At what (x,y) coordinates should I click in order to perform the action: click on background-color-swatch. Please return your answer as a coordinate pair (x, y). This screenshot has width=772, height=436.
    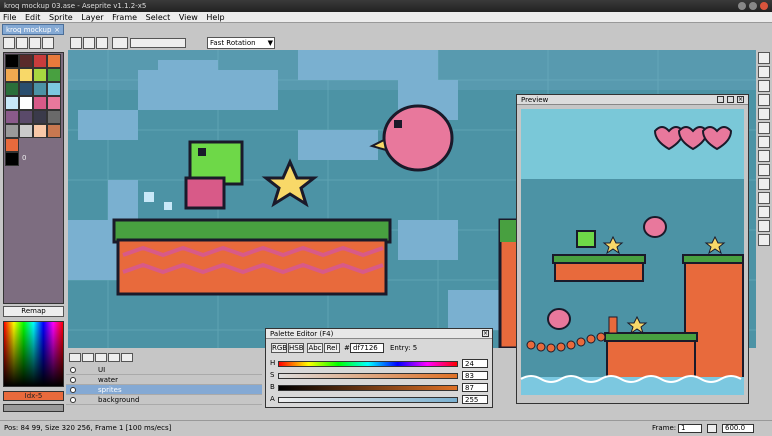
    Looking at the image, I should click on (33, 408).